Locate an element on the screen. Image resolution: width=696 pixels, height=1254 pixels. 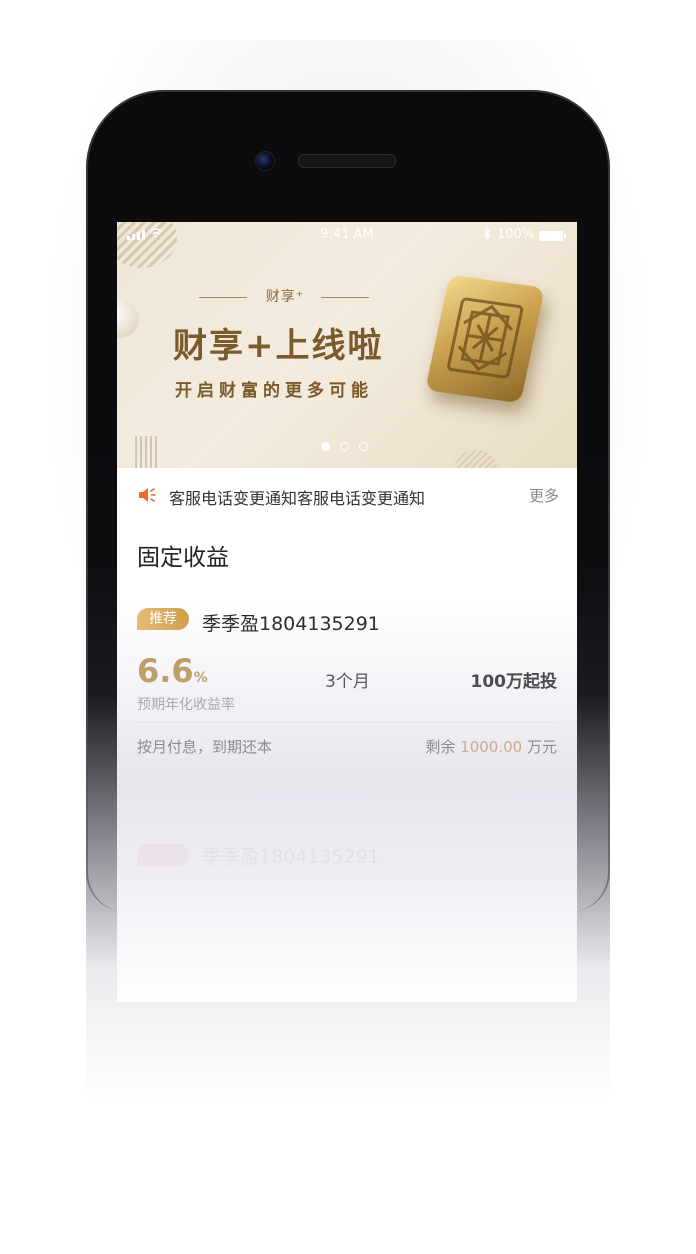
banner-tagline: 开启财富的更多可能 is located at coordinates (274, 391).